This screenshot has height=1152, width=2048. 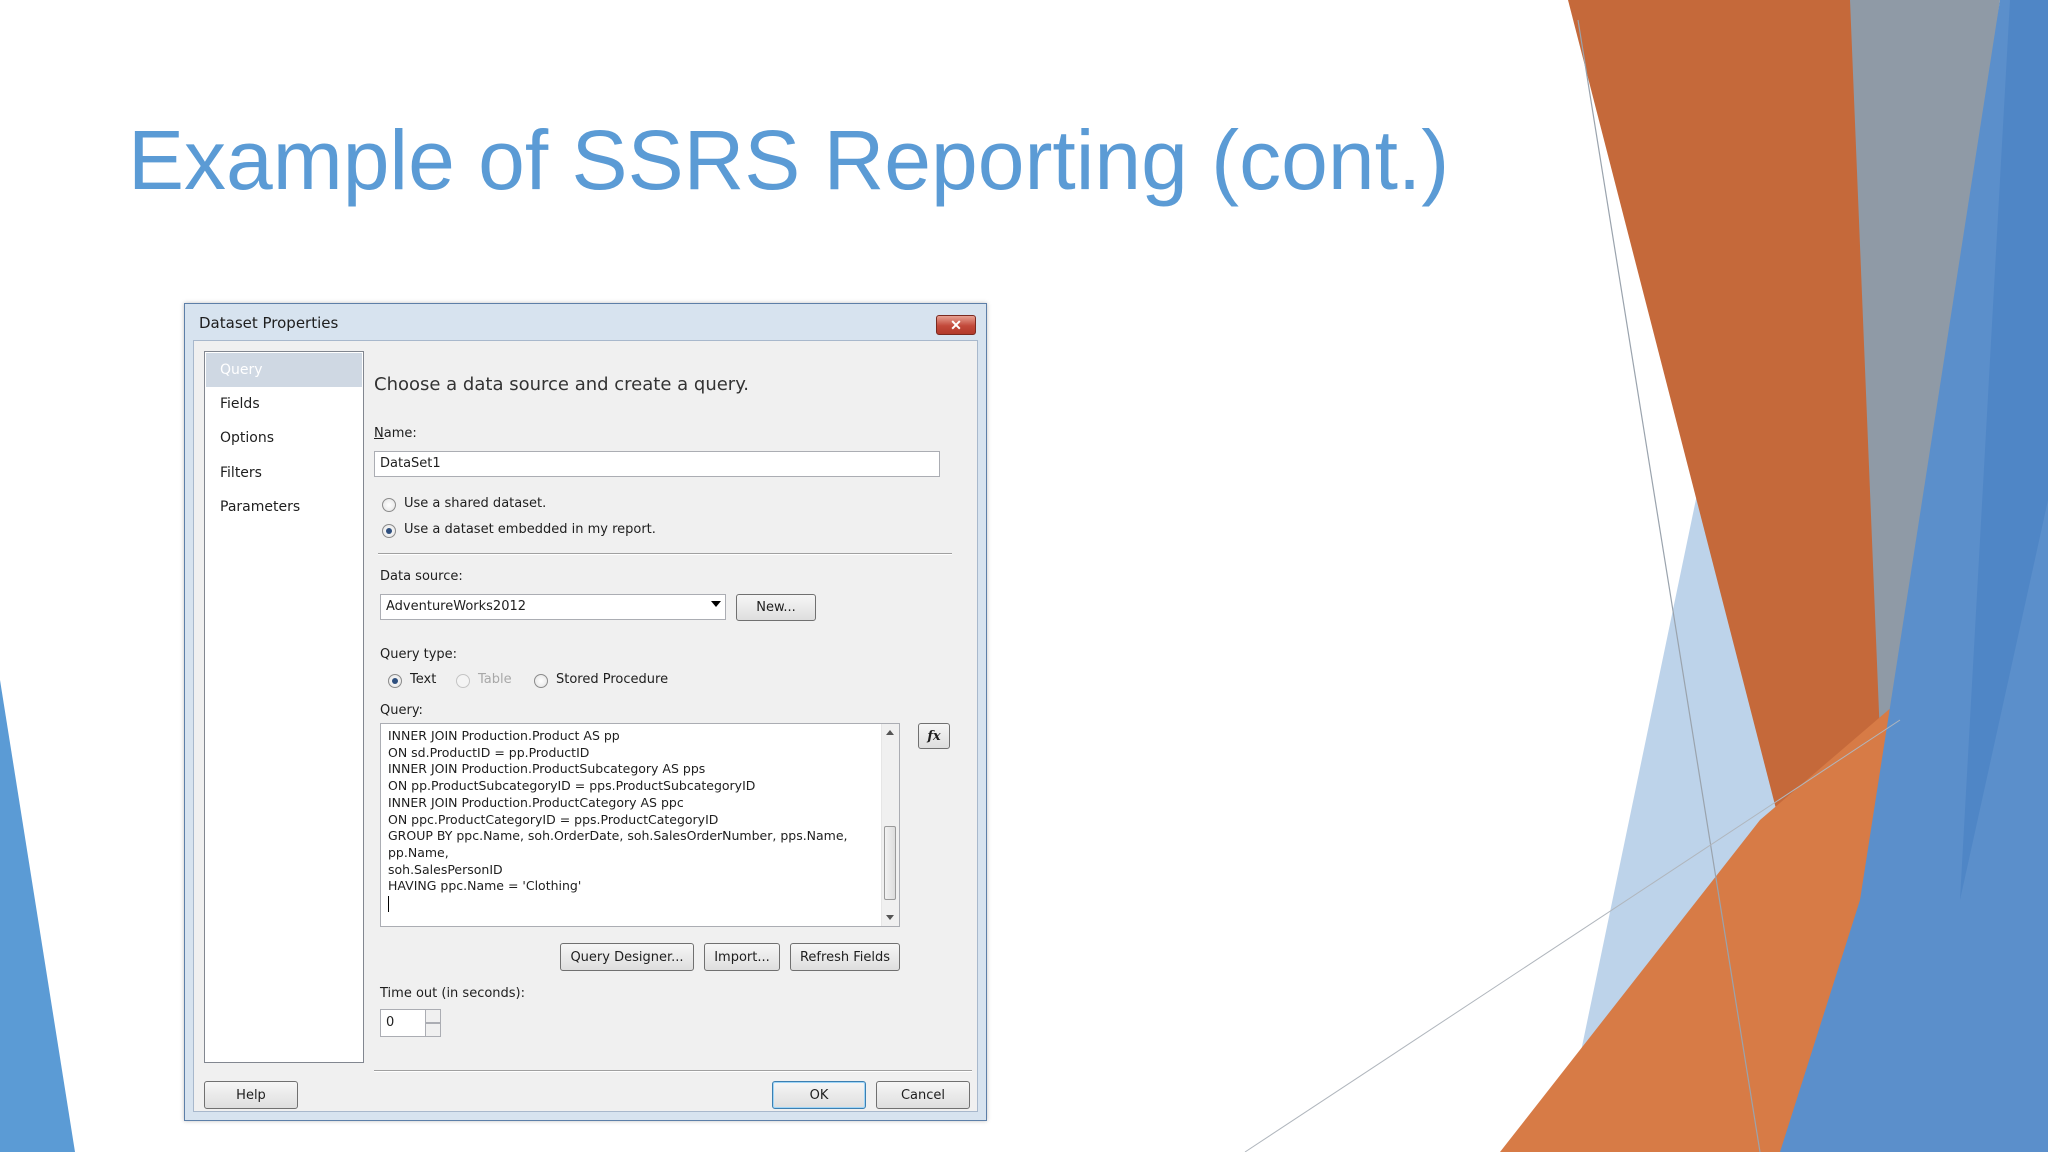 I want to click on spin-up-button, so click(x=433, y=1016).